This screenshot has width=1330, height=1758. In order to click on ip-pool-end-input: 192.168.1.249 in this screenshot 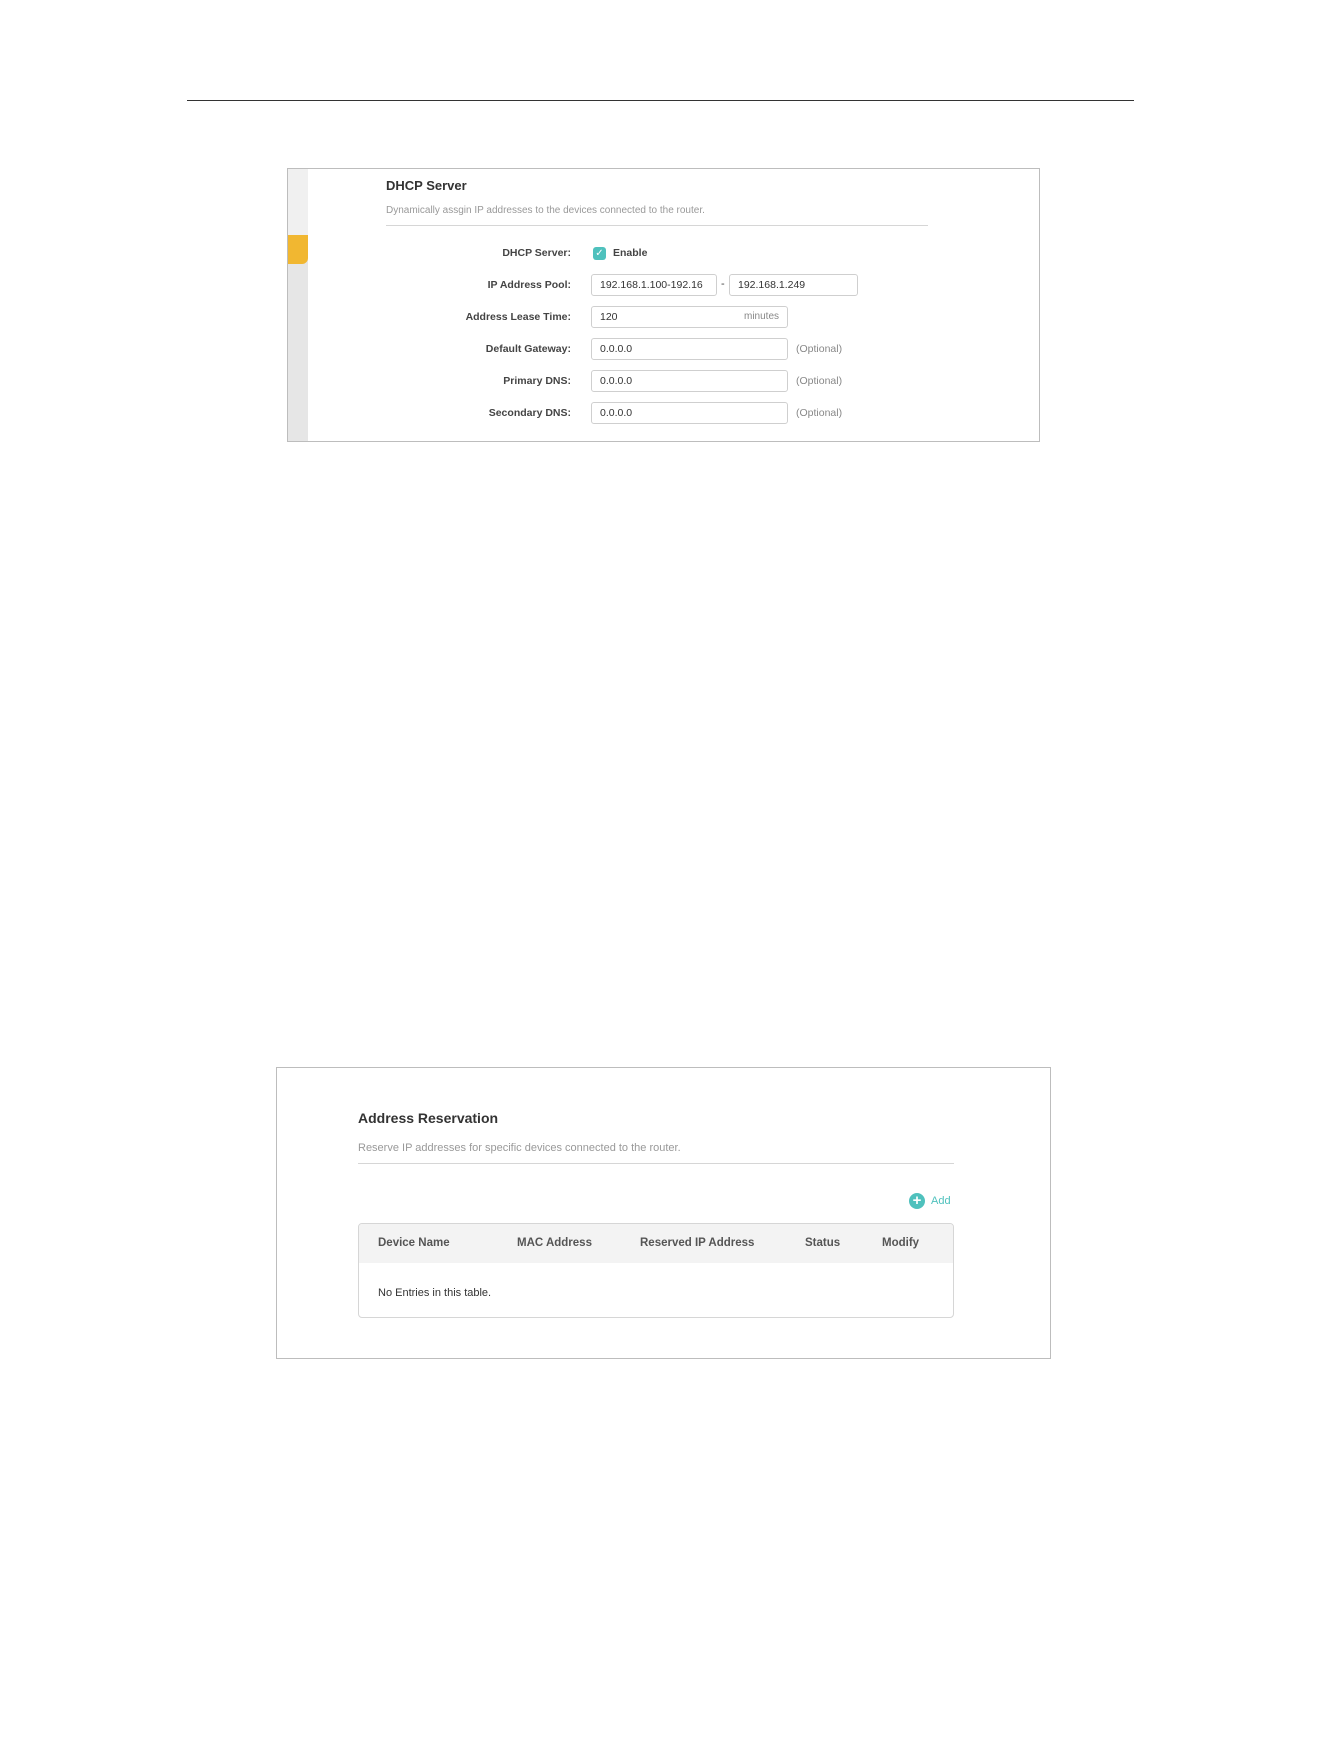, I will do `click(793, 285)`.